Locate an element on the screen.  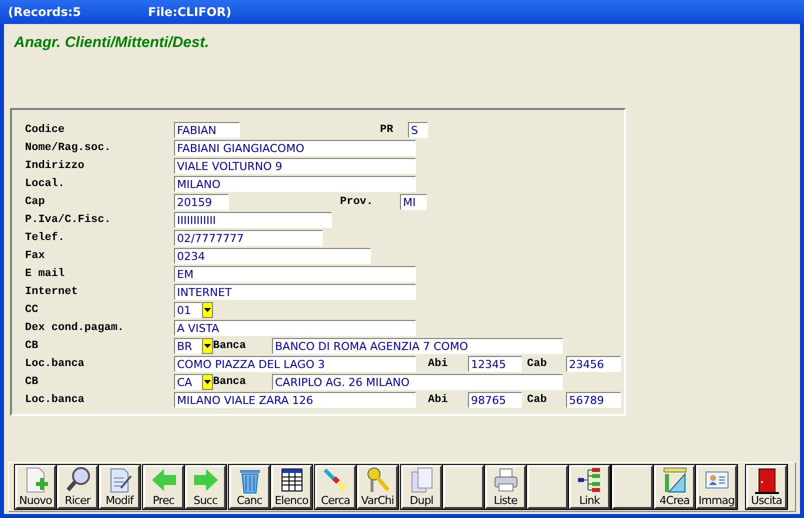
field-label: Local. is located at coordinates (45, 184).